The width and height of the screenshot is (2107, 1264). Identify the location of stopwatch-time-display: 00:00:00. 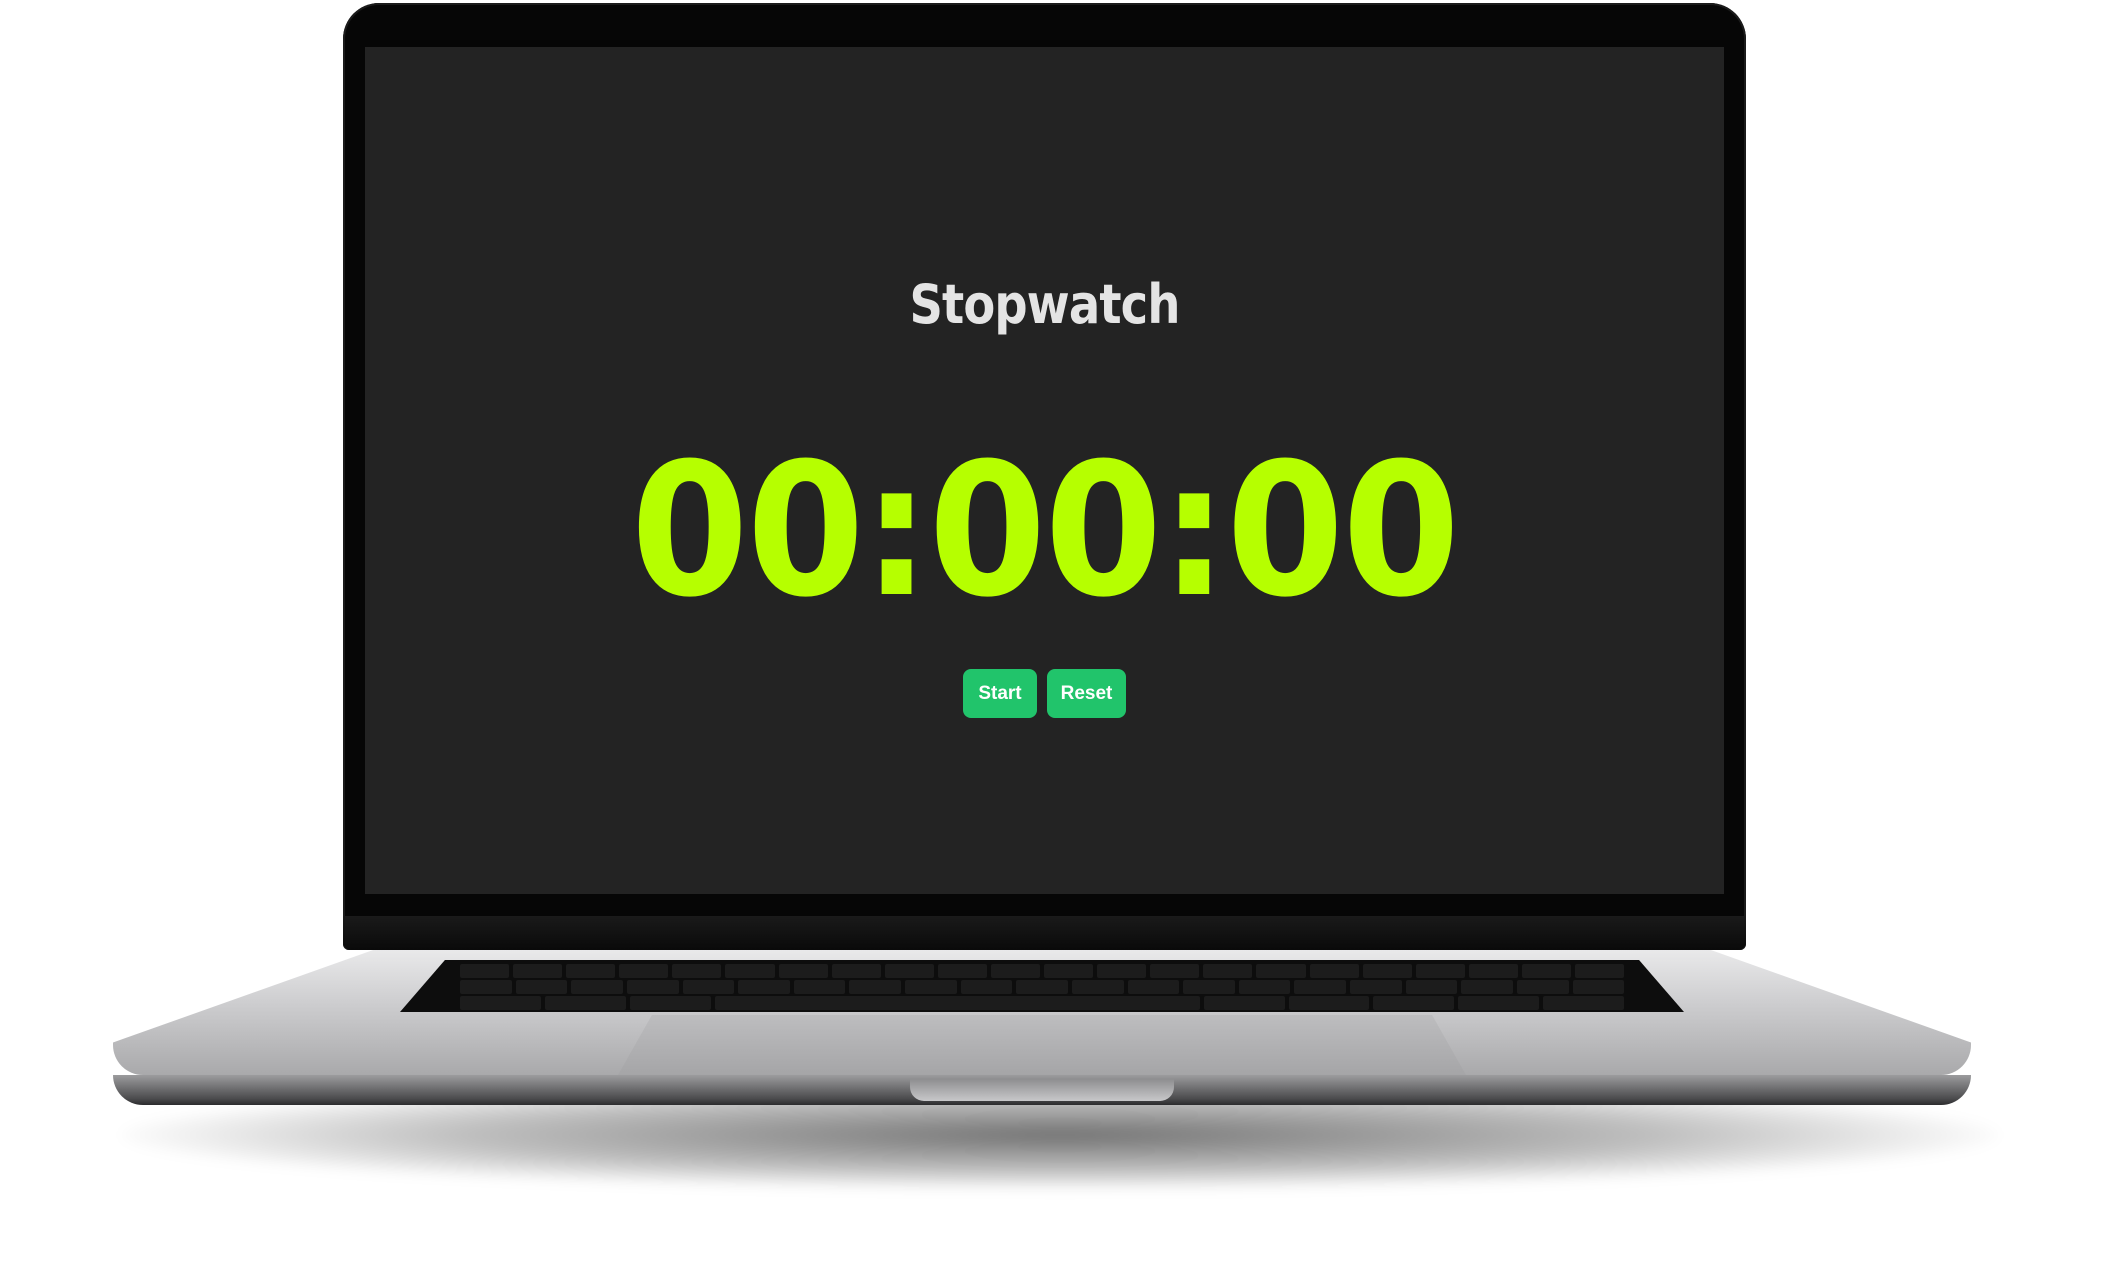
(1045, 531).